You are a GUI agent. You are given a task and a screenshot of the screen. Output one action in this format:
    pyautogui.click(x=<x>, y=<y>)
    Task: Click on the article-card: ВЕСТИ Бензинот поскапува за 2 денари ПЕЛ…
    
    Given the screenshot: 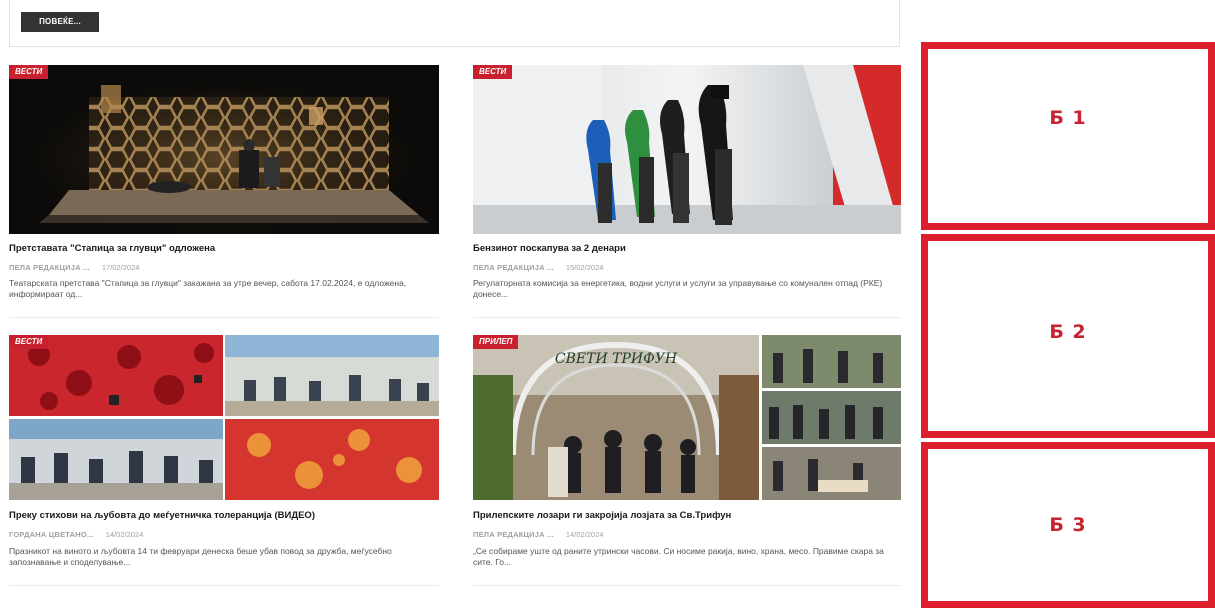 What is the action you would take?
    pyautogui.click(x=687, y=192)
    